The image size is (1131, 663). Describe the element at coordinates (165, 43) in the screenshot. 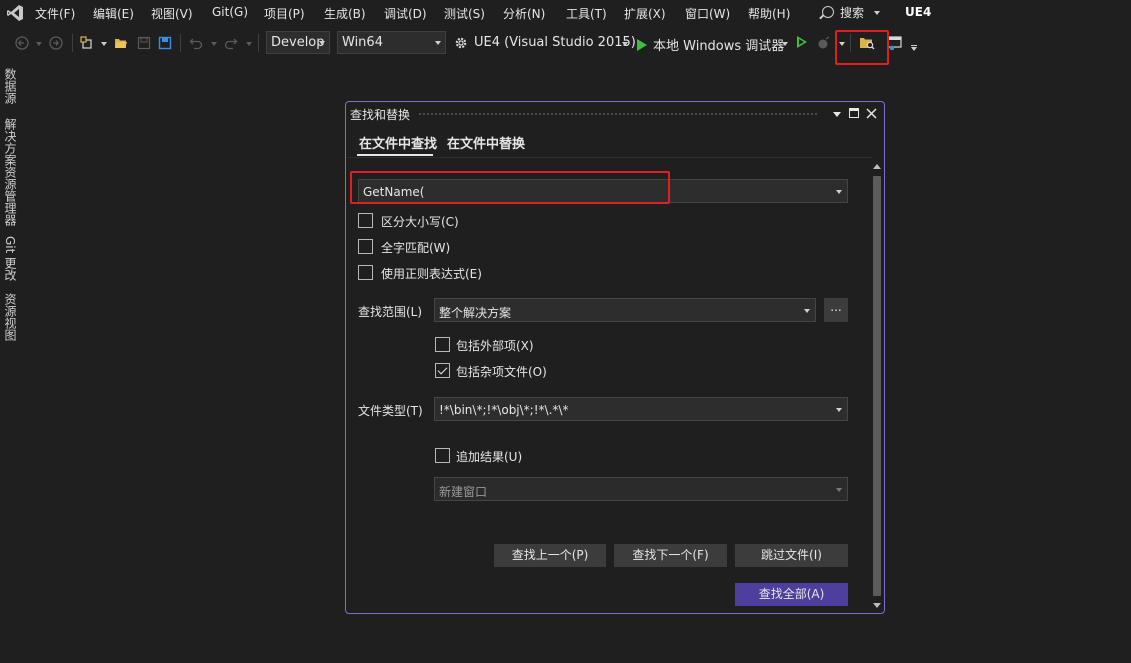

I see `save-all-icon` at that location.